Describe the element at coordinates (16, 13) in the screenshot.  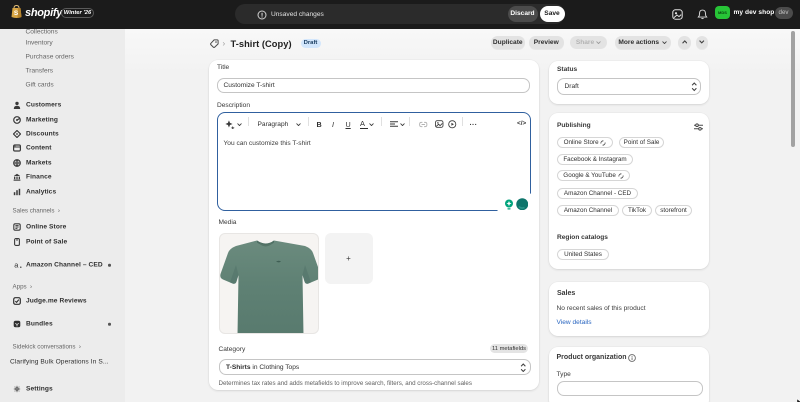
I see `svg-text: S` at that location.